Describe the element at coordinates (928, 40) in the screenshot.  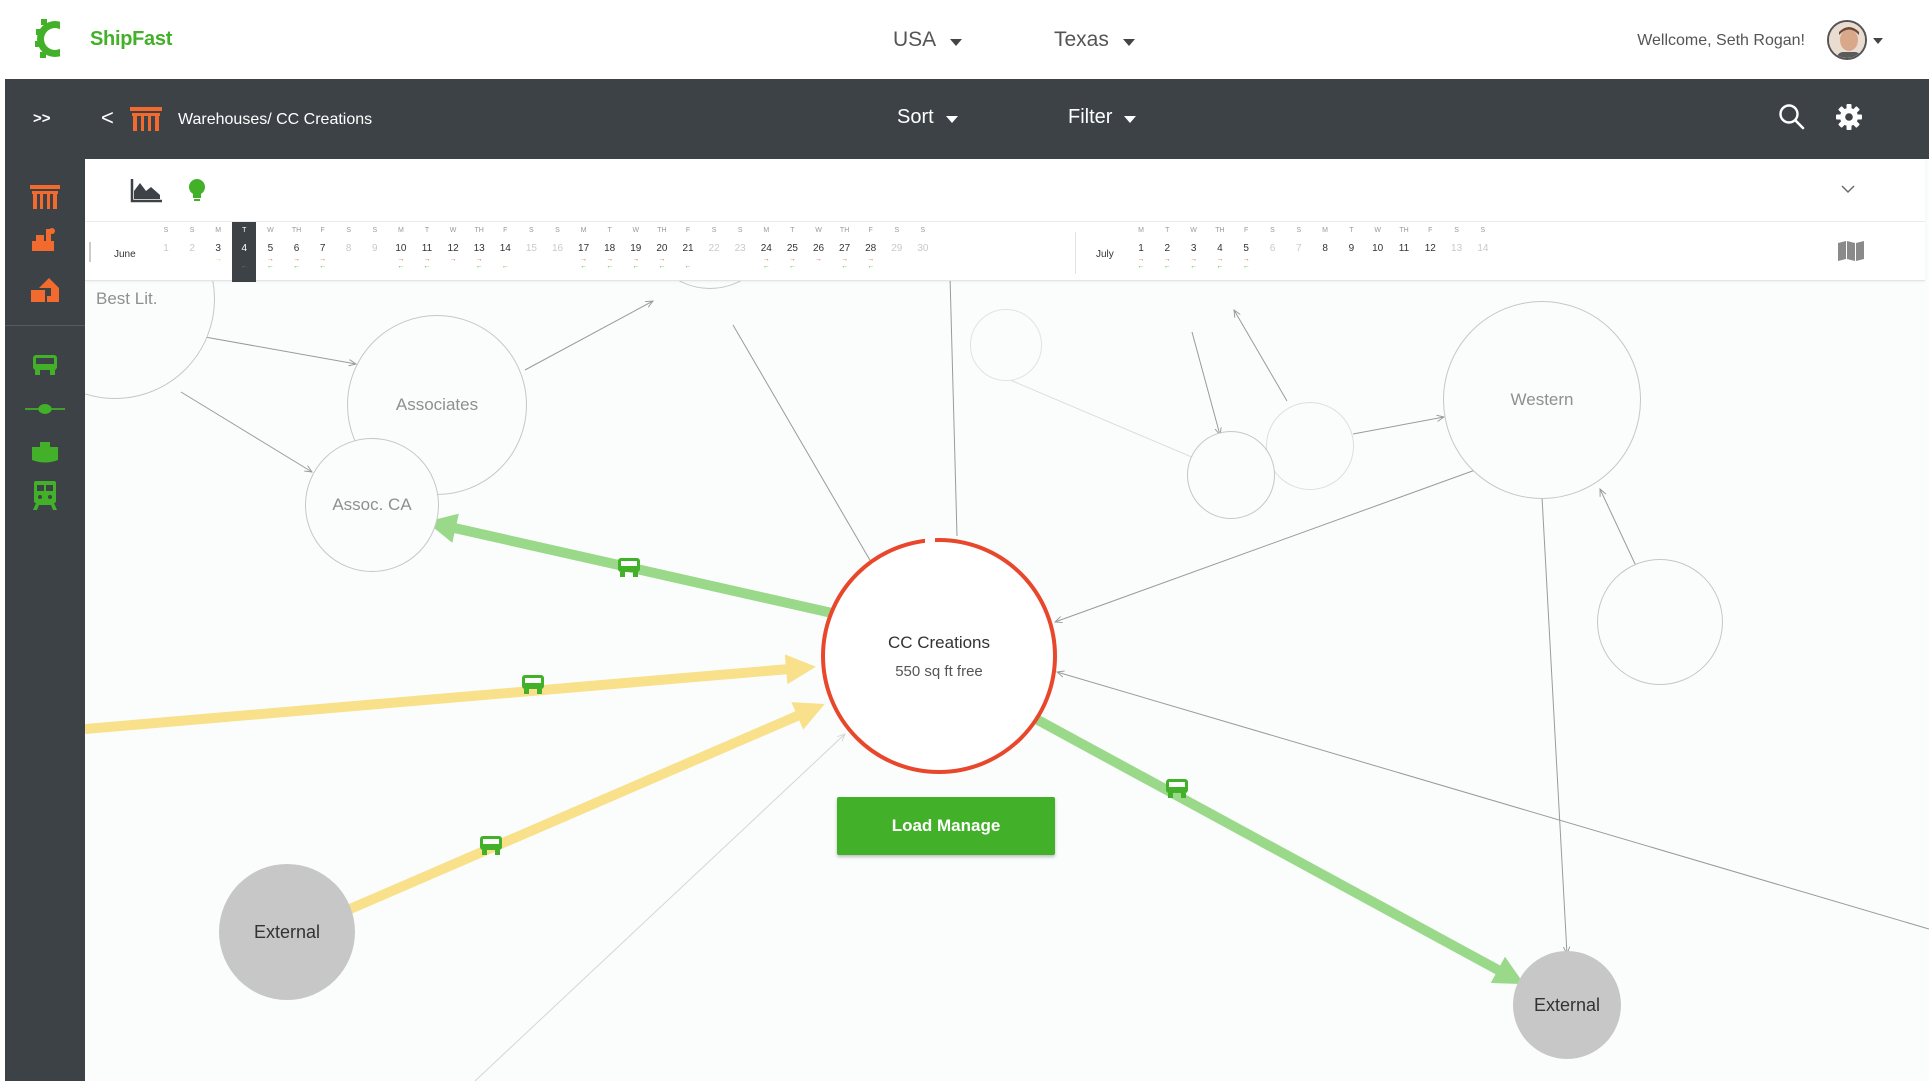
I see `country-select: USA` at that location.